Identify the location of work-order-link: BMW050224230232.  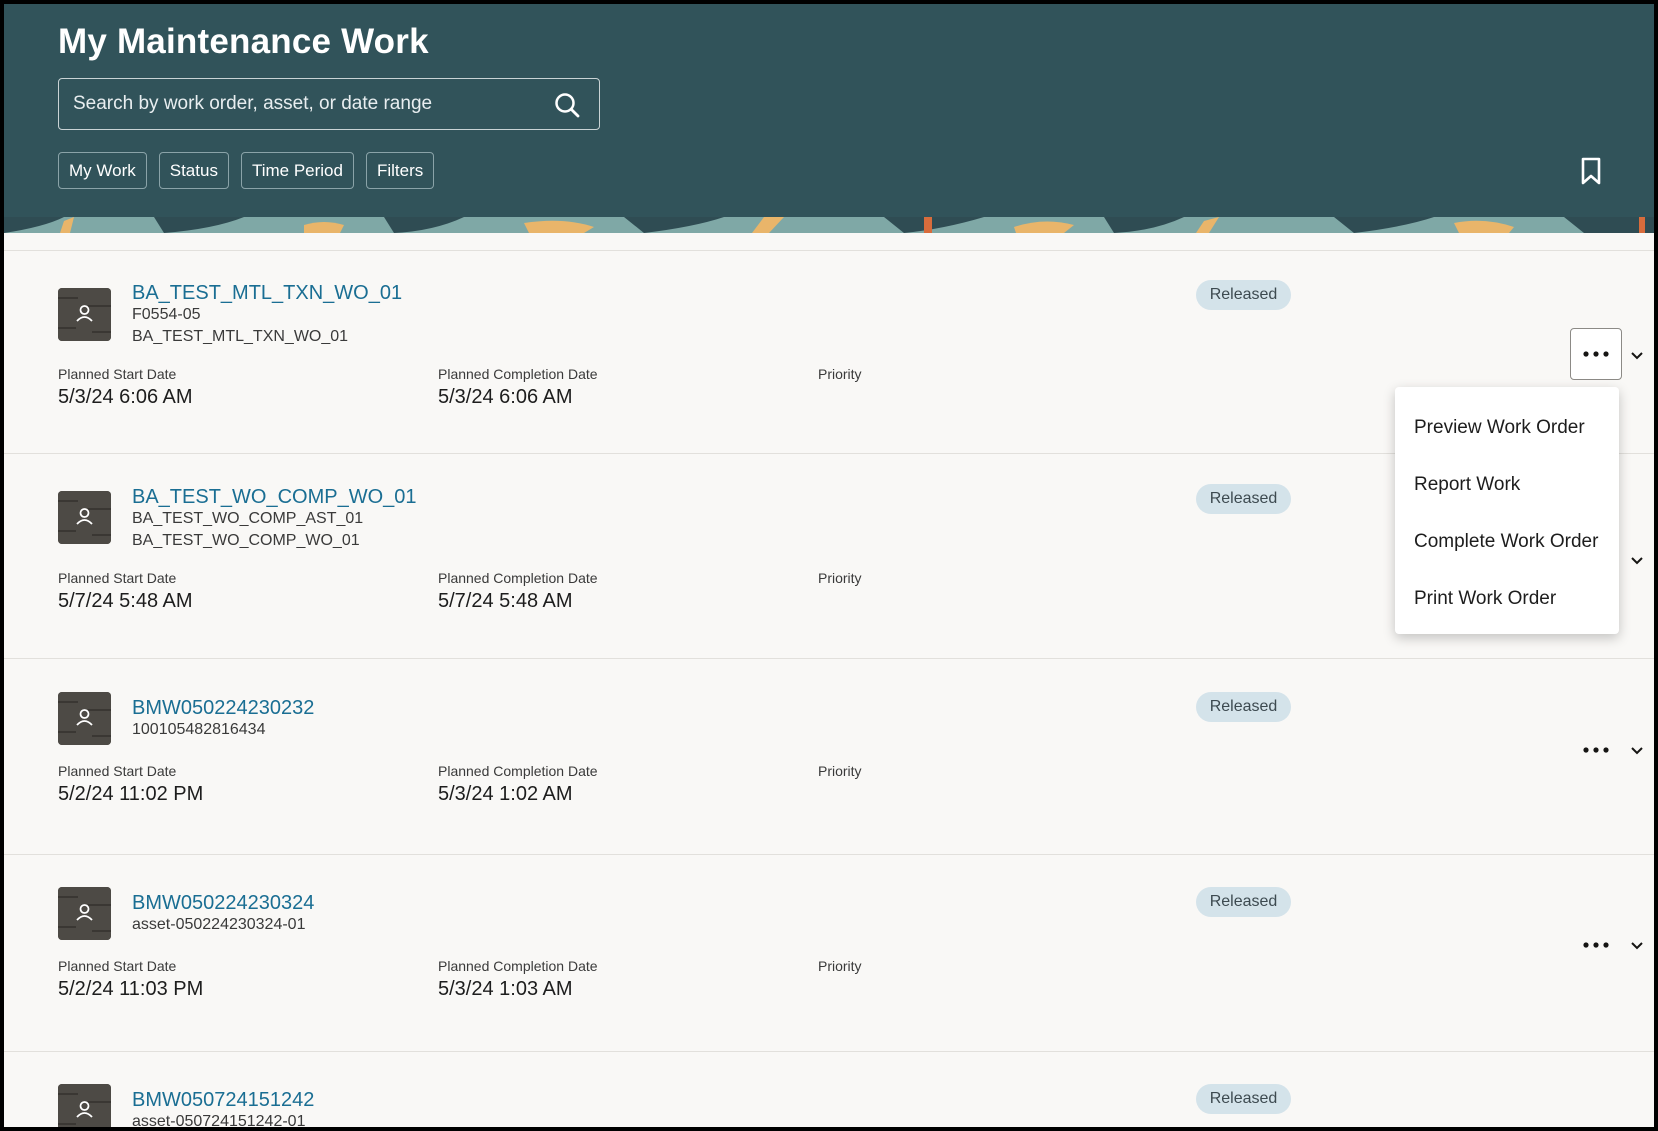
(223, 708).